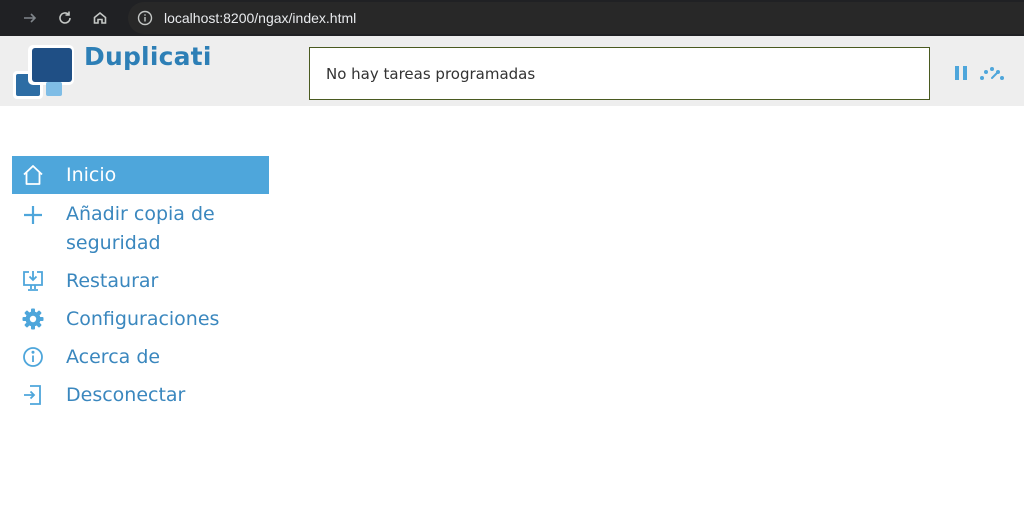 This screenshot has height=506, width=1024. I want to click on sidebar-item-add-backup: Añadir copia de seguridad, so click(140, 229).